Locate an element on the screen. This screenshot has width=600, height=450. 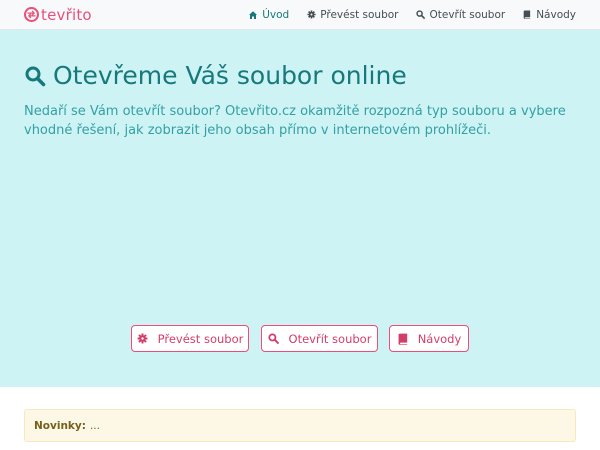
nav-item-convert: Převést soubor is located at coordinates (352, 15).